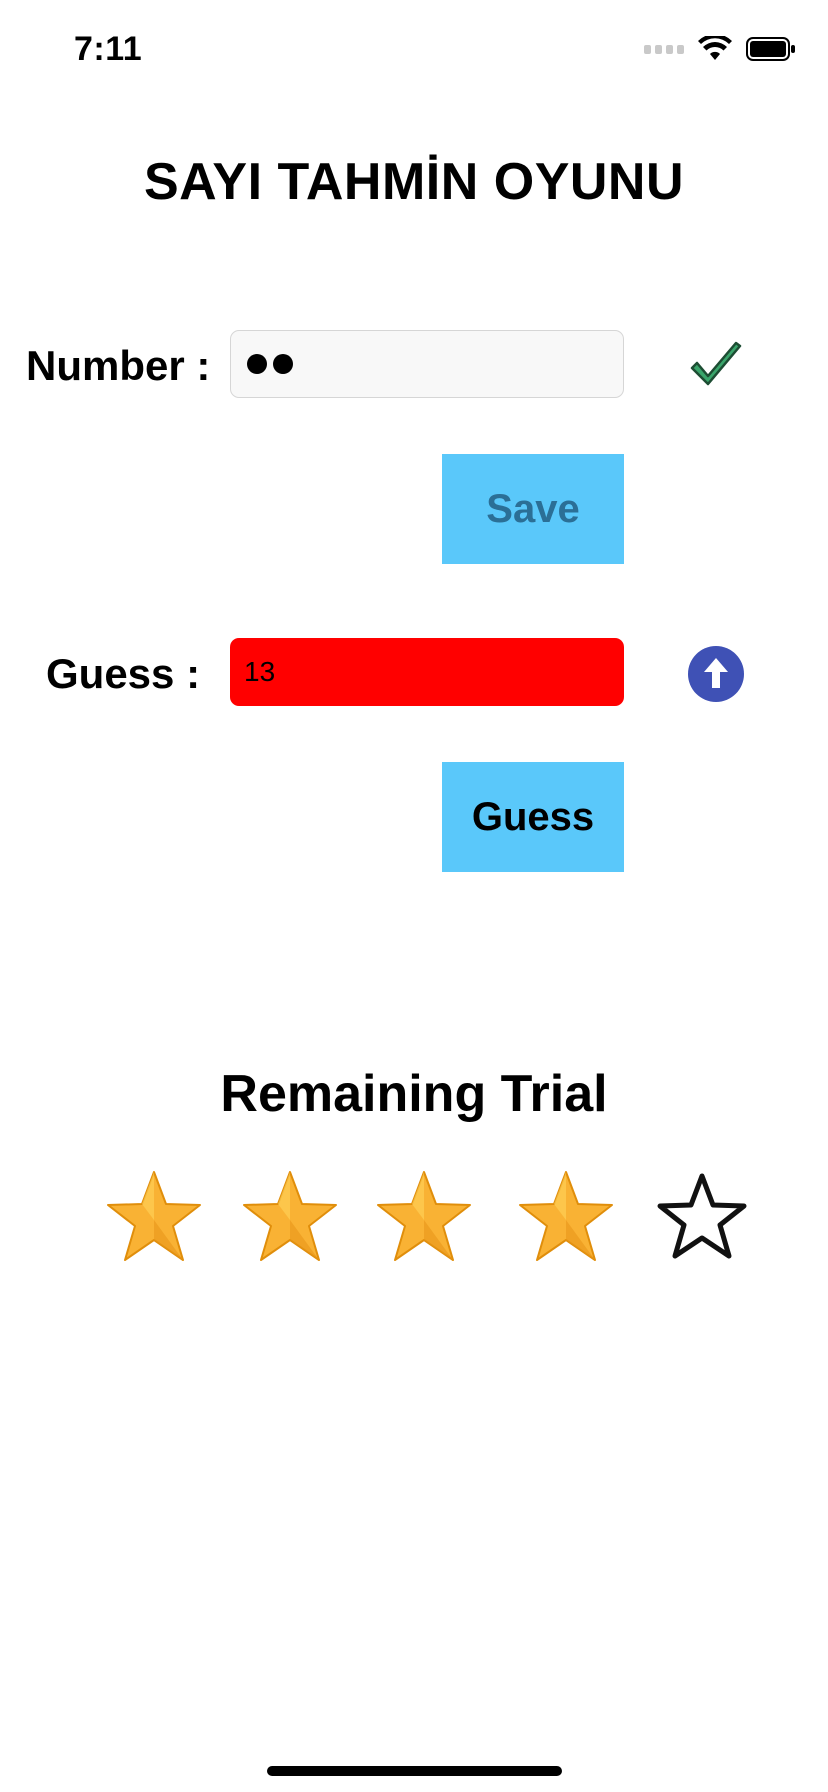  Describe the element at coordinates (533, 509) in the screenshot. I see `save-button: Save` at that location.